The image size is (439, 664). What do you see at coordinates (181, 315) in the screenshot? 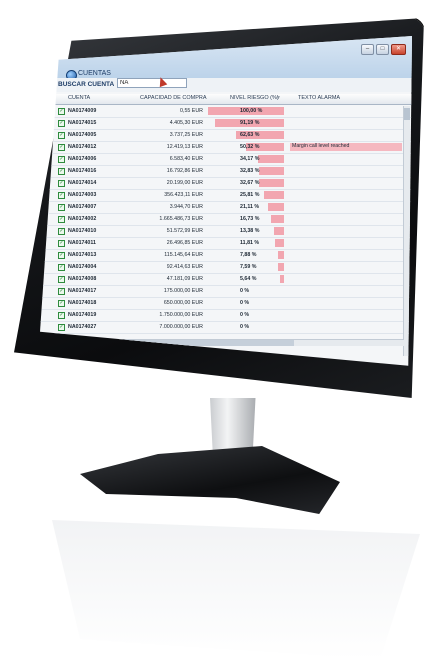
I see `capacity-cell: 1.750.000,00 EUR` at bounding box center [181, 315].